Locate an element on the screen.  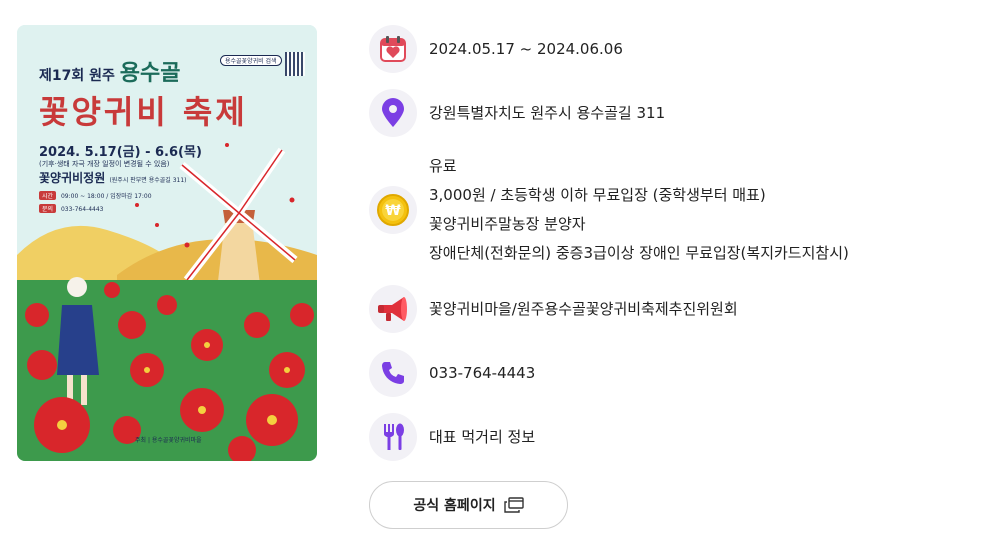
calendar-heart-icon is located at coordinates (393, 49).